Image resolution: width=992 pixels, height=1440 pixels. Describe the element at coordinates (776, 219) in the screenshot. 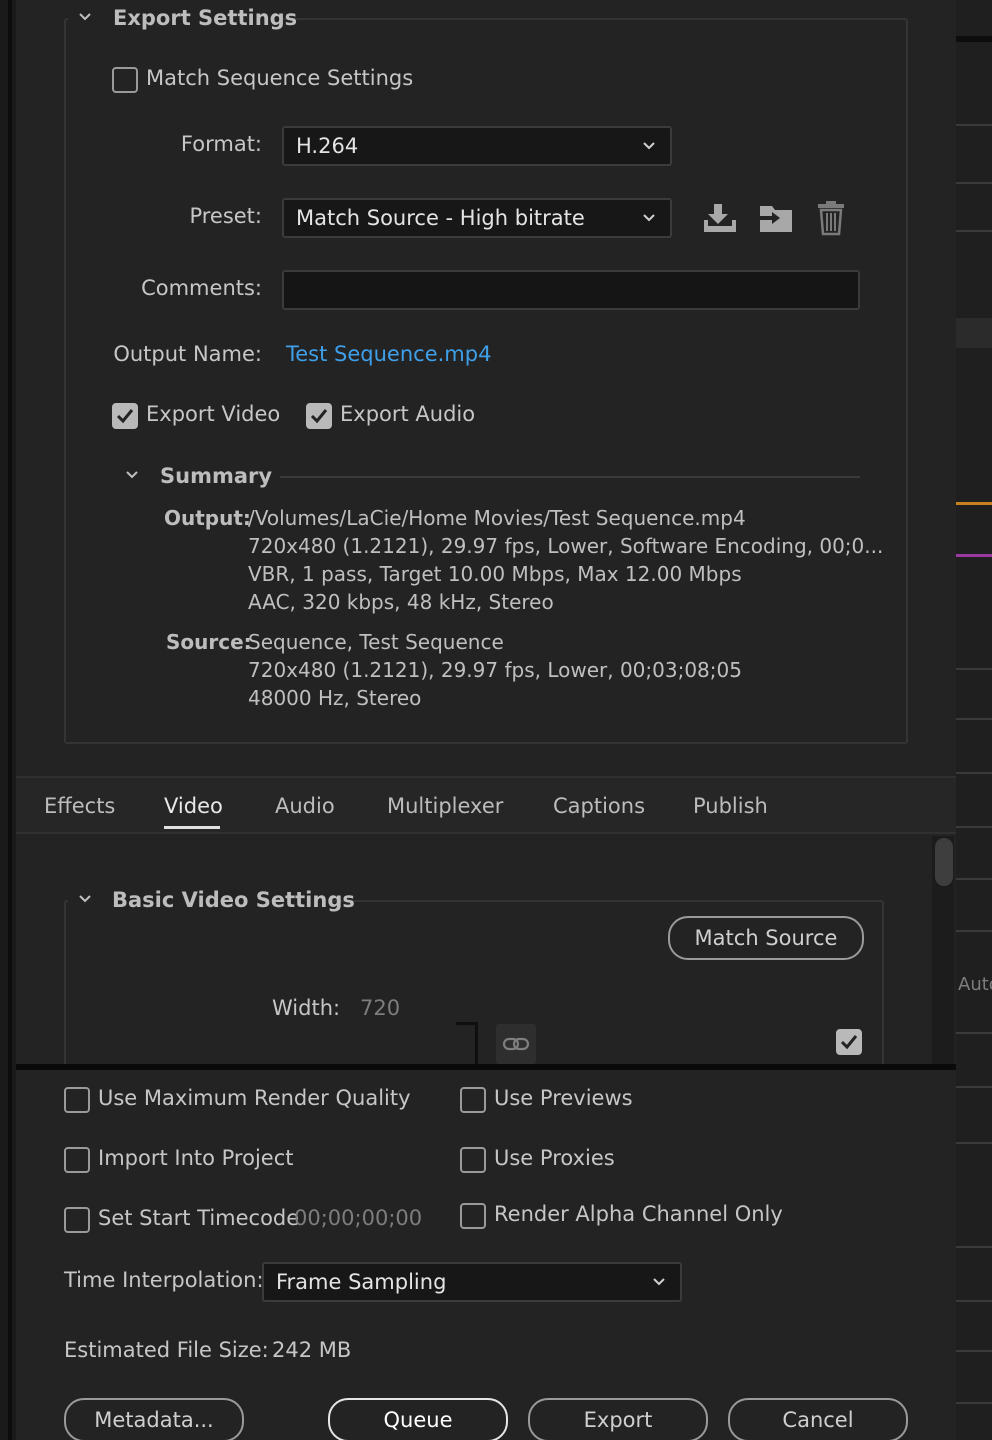

I see `import-preset-icon` at that location.